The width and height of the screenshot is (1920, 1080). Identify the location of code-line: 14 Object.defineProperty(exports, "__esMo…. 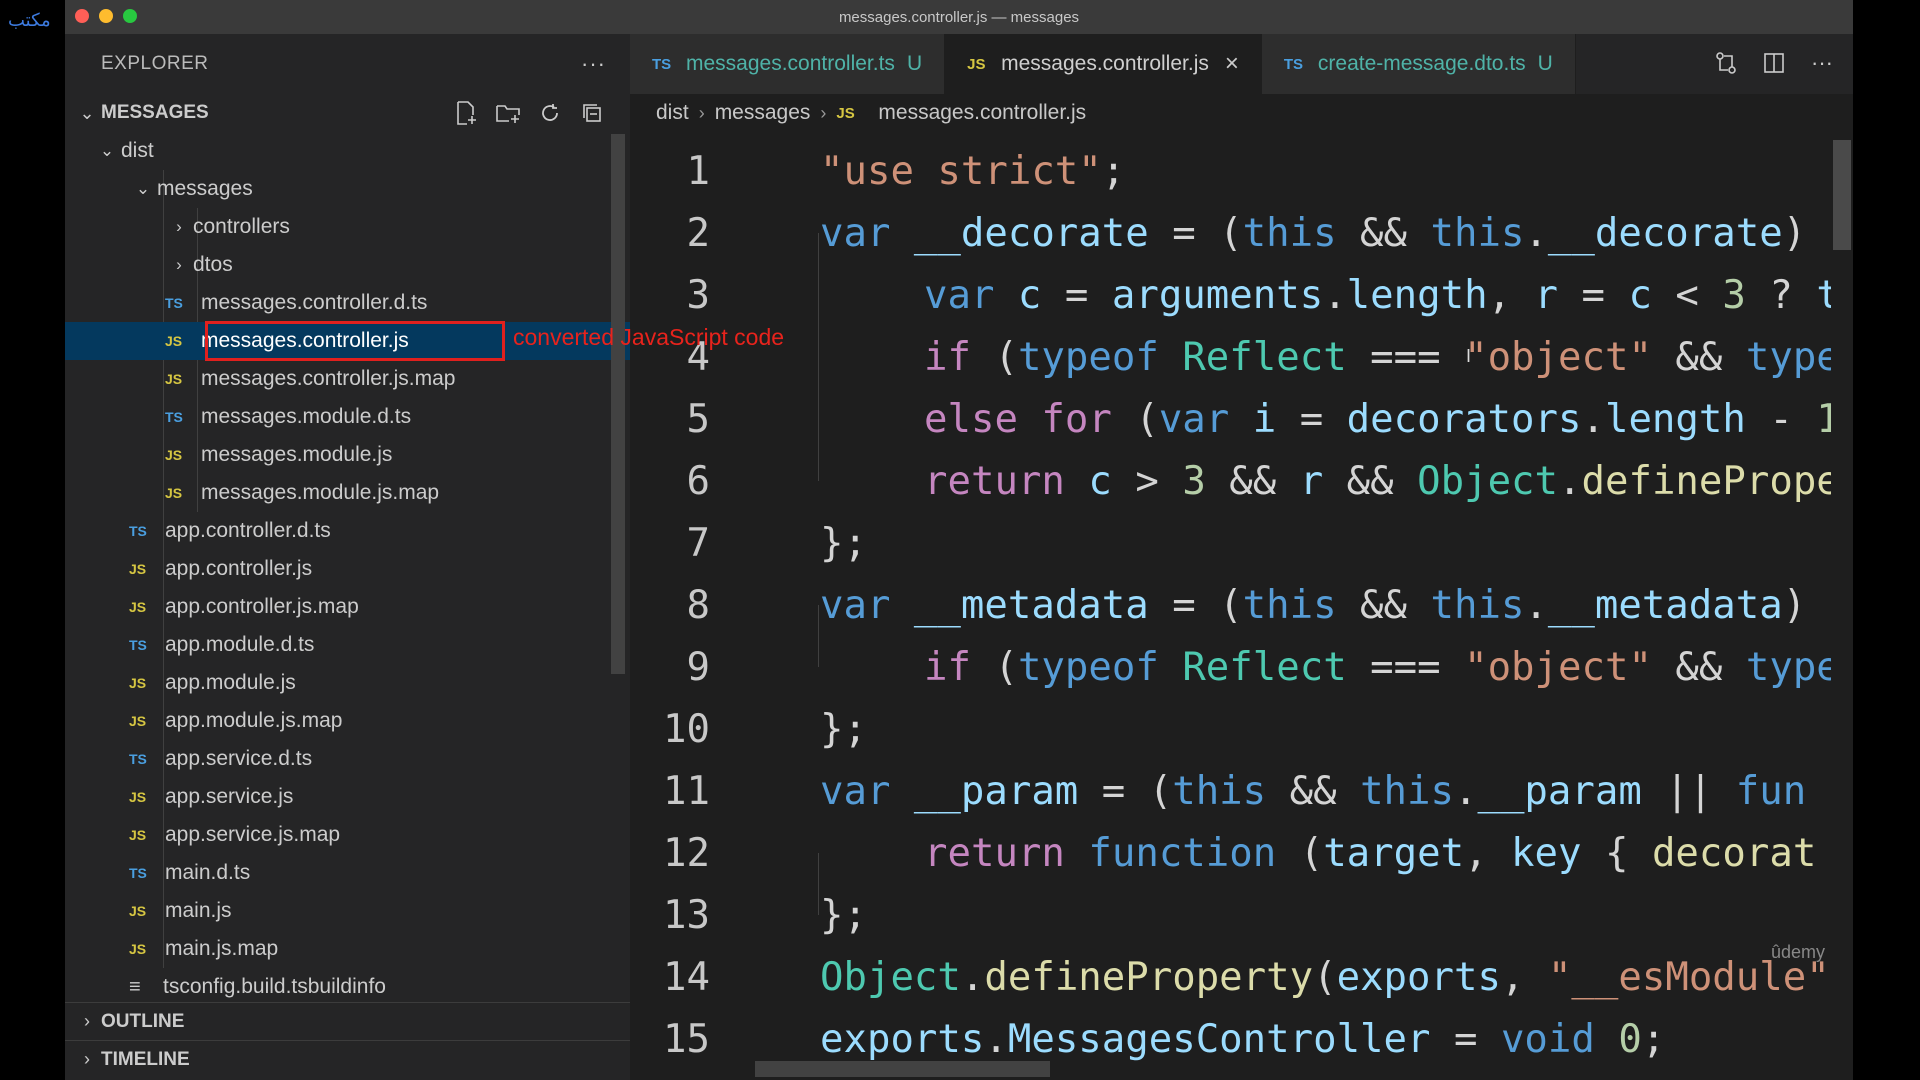
(1241, 977).